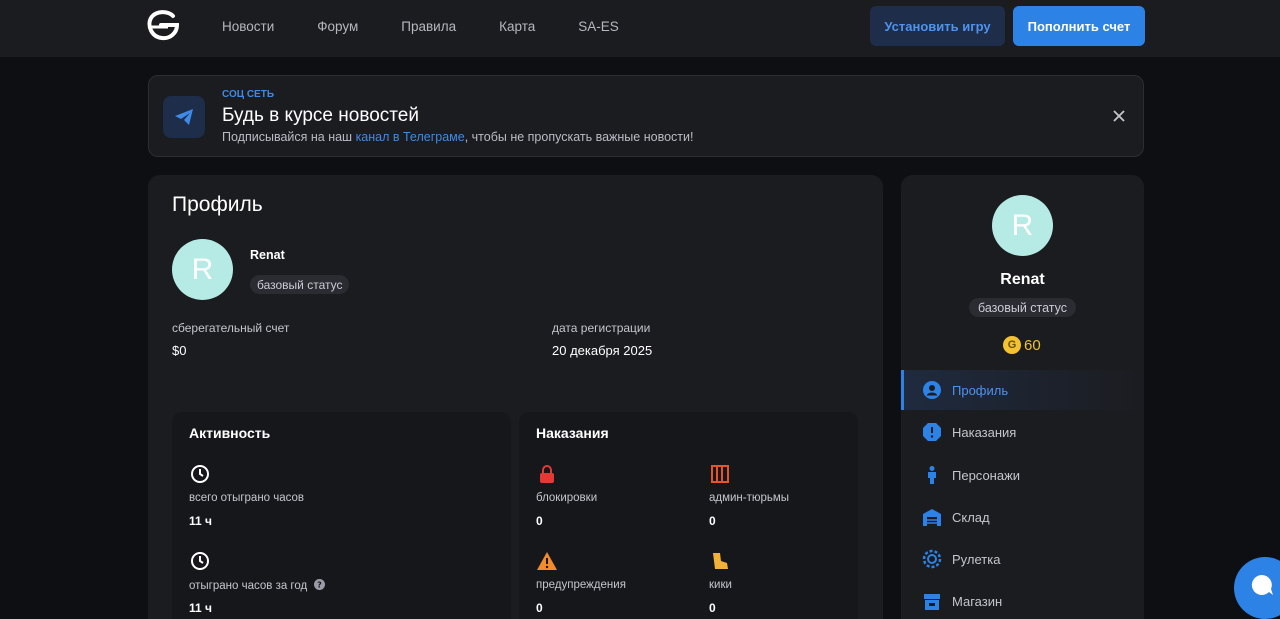 This screenshot has width=1280, height=619. I want to click on admin-jails-value: 0, so click(712, 521).